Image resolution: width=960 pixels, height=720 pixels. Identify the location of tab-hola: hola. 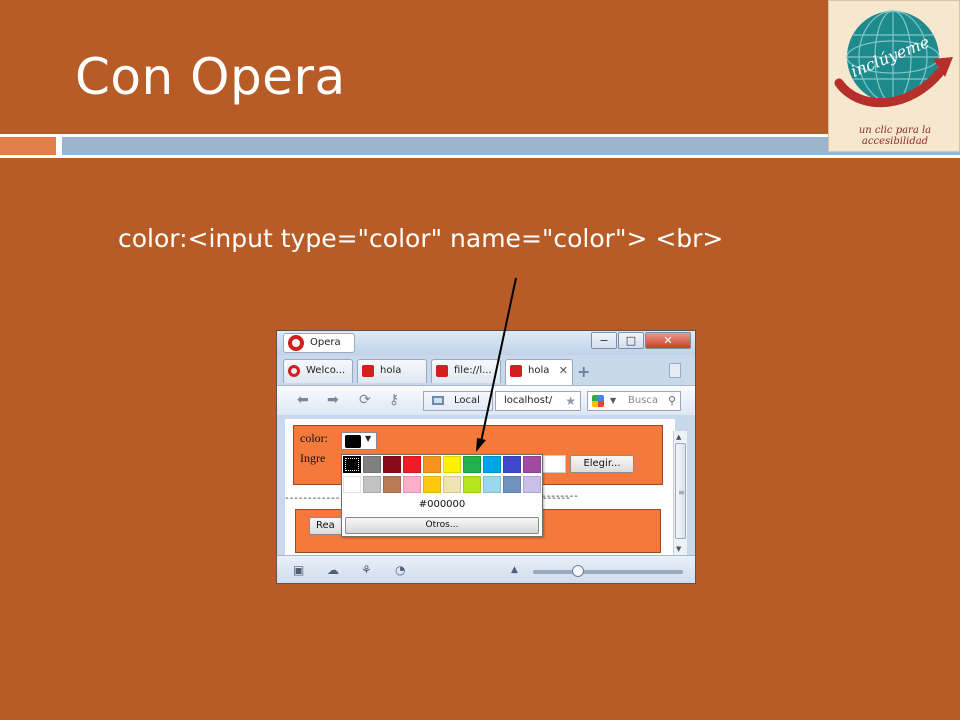
(392, 371).